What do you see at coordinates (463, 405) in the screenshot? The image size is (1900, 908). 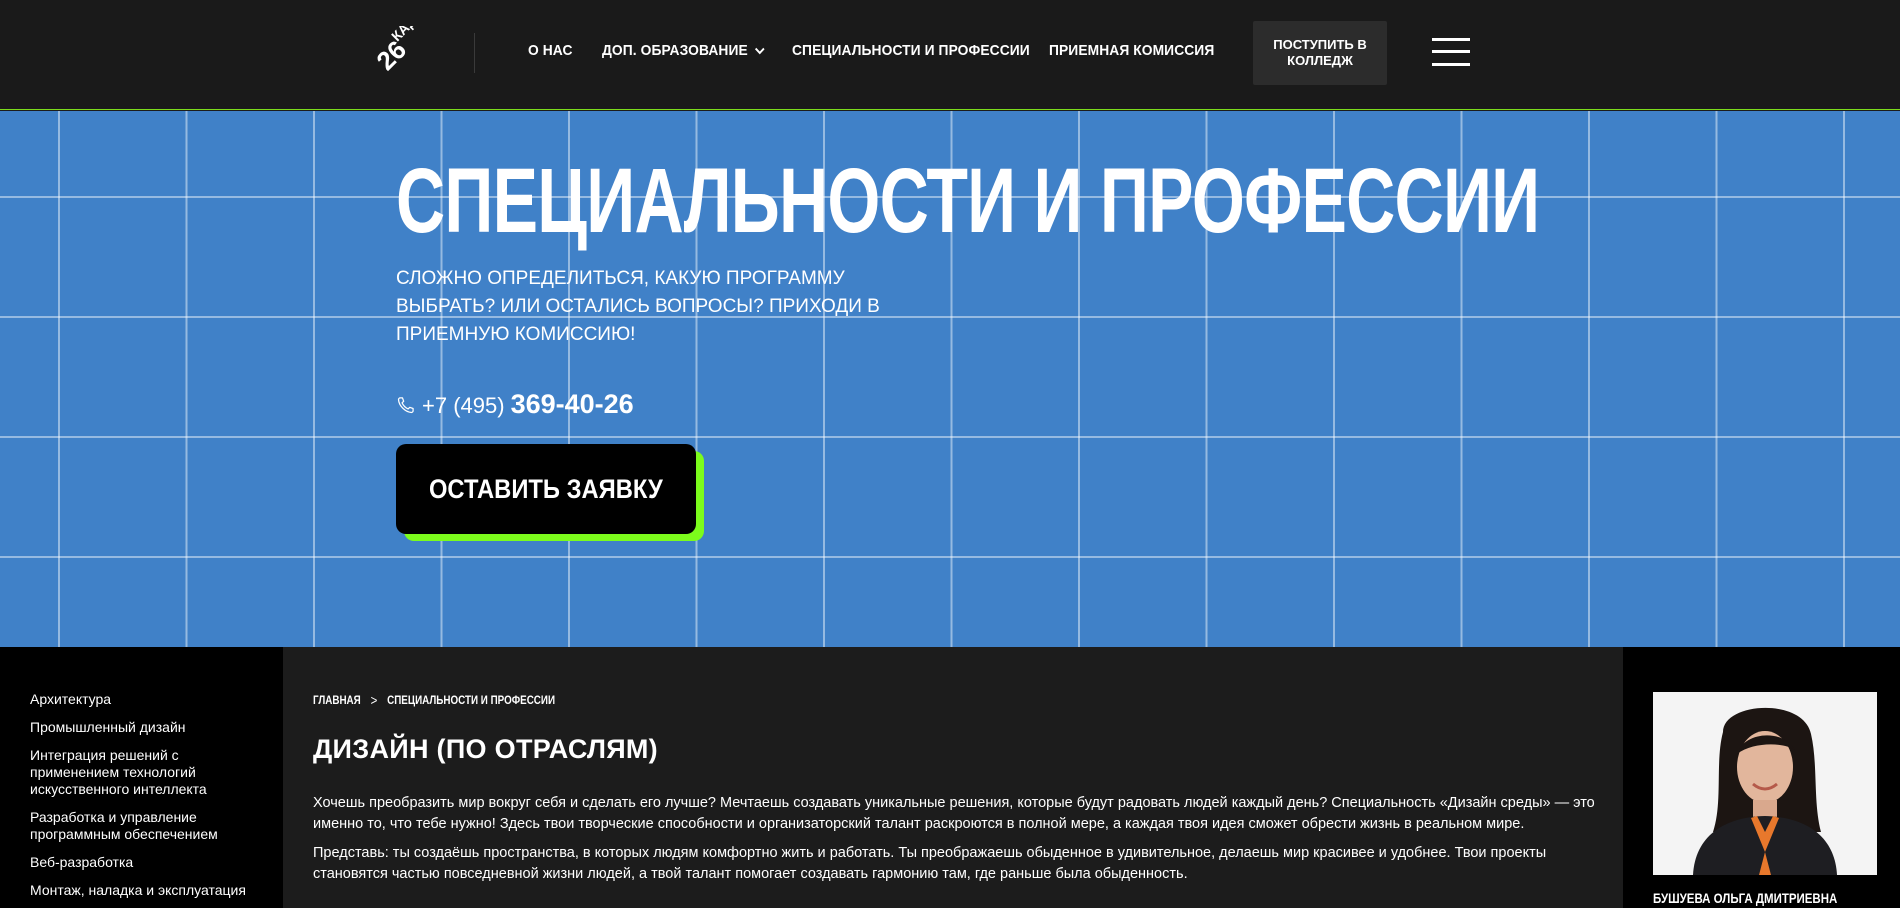 I see `phone-prefix: +7 (495)` at bounding box center [463, 405].